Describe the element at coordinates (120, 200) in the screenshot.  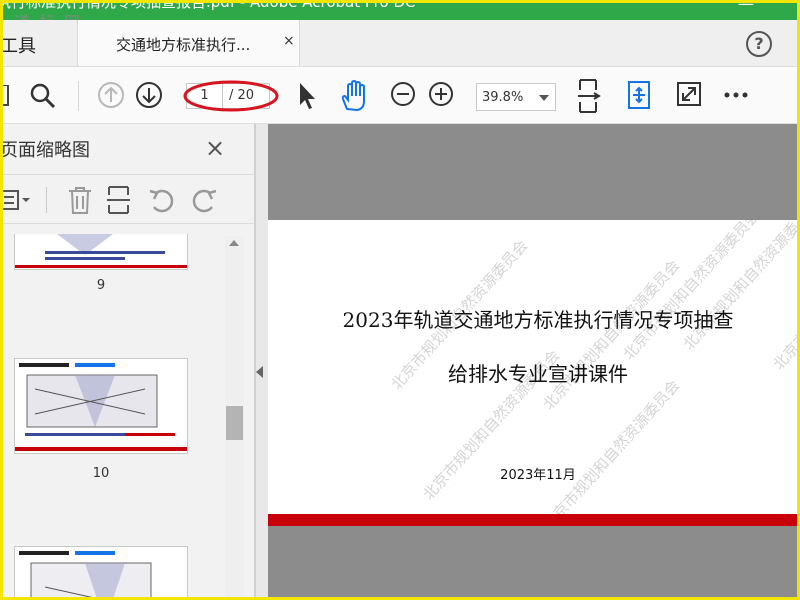
I see `insert-page-icon` at that location.